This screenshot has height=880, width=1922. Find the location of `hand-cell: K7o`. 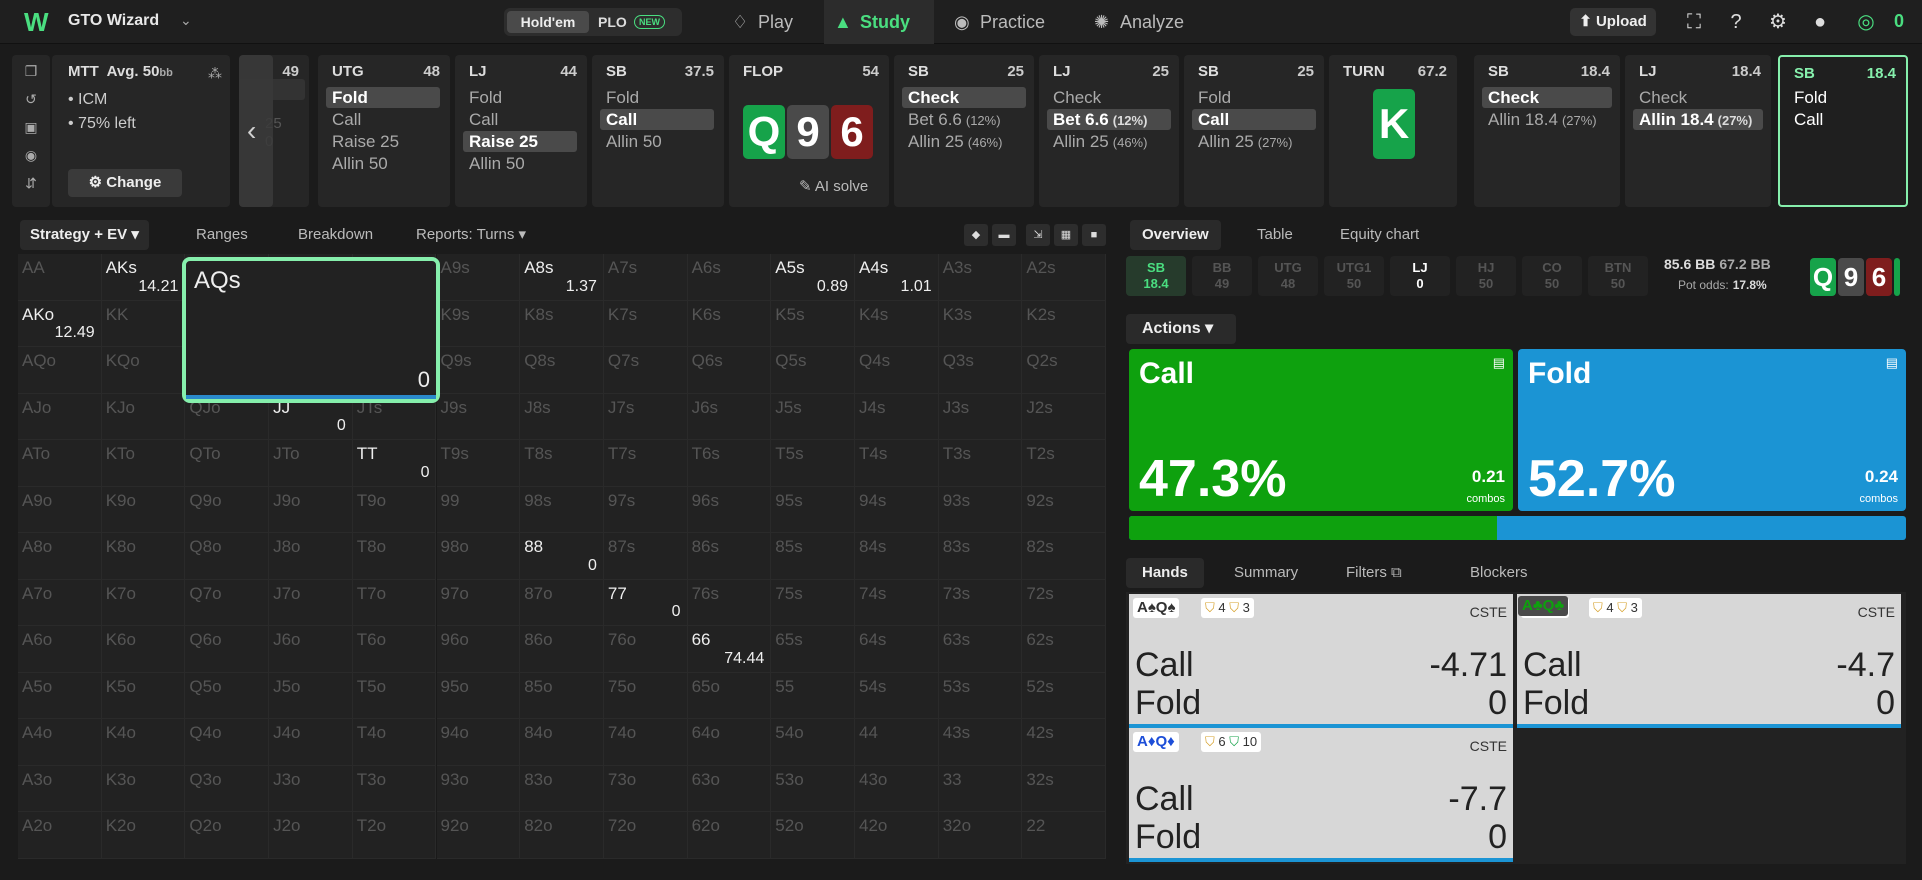

hand-cell: K7o is located at coordinates (143, 602).